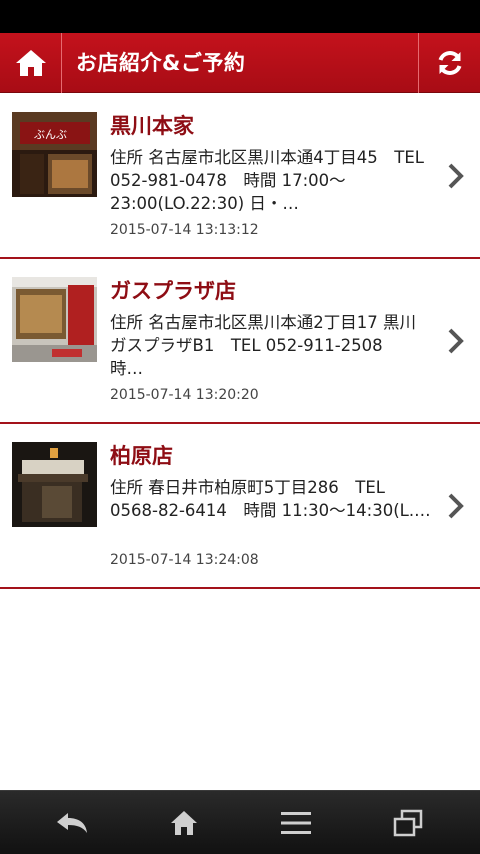  I want to click on refresh-icon, so click(449, 63).